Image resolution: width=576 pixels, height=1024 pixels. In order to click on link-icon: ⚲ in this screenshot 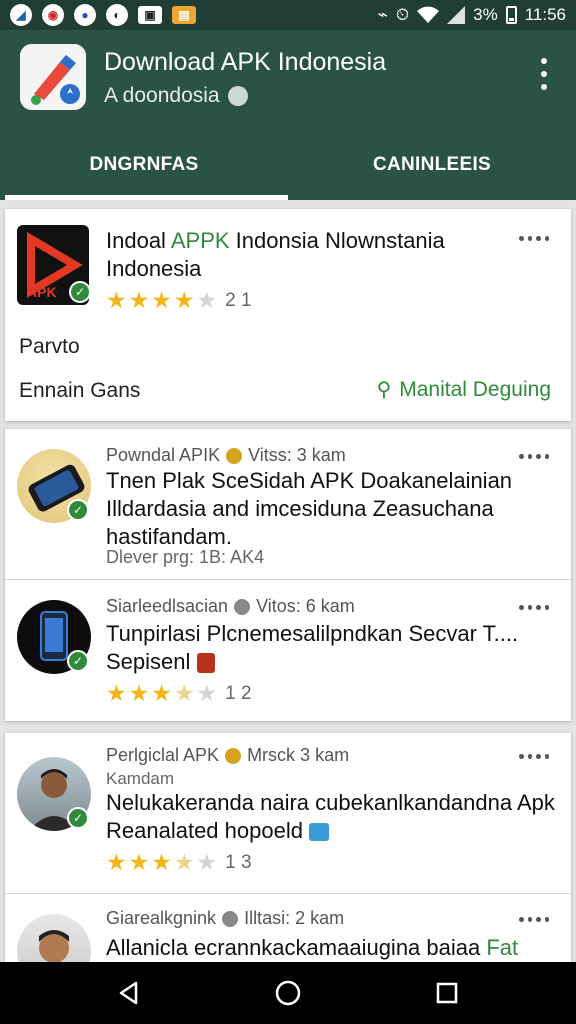, I will do `click(384, 390)`.